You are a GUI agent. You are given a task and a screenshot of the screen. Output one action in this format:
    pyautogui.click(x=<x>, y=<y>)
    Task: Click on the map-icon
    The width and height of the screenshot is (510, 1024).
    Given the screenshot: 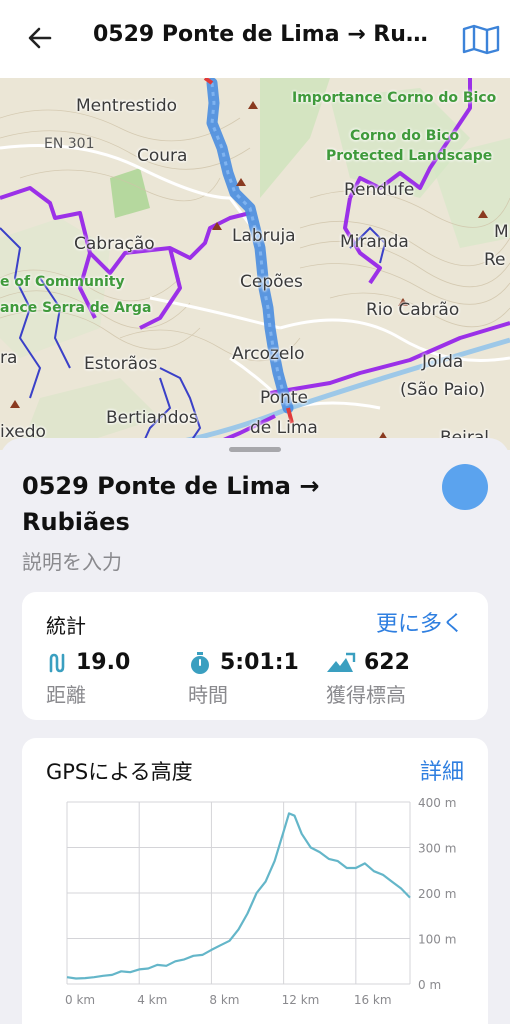 What is the action you would take?
    pyautogui.click(x=481, y=39)
    